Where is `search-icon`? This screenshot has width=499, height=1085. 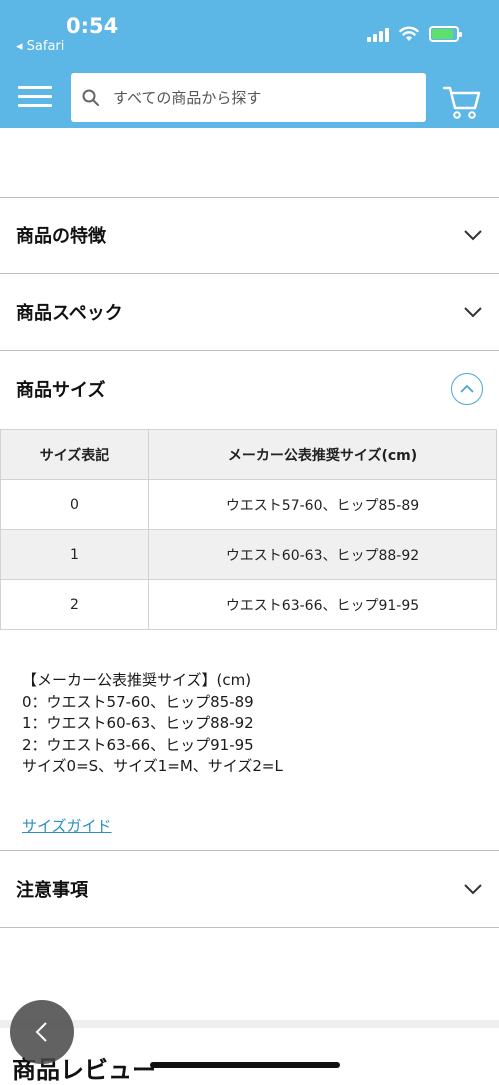
search-icon is located at coordinates (90, 97).